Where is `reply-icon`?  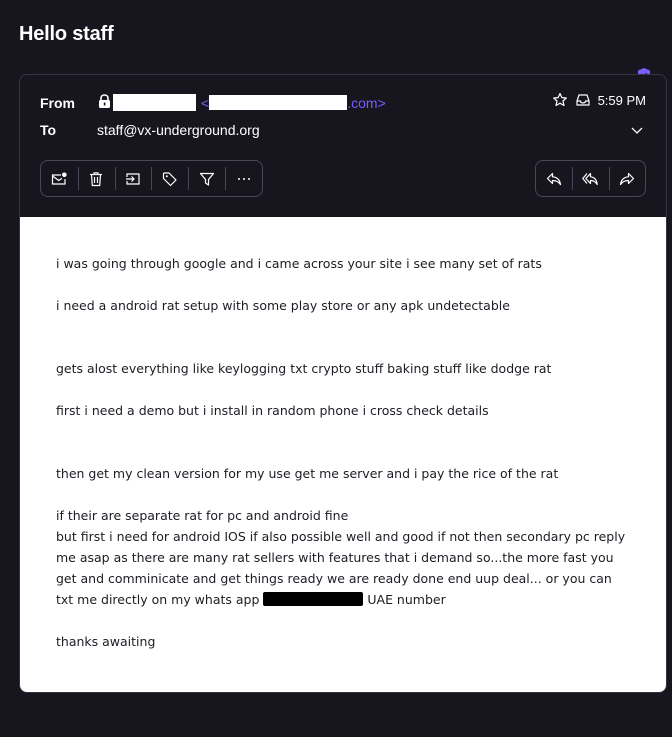
reply-icon is located at coordinates (554, 178).